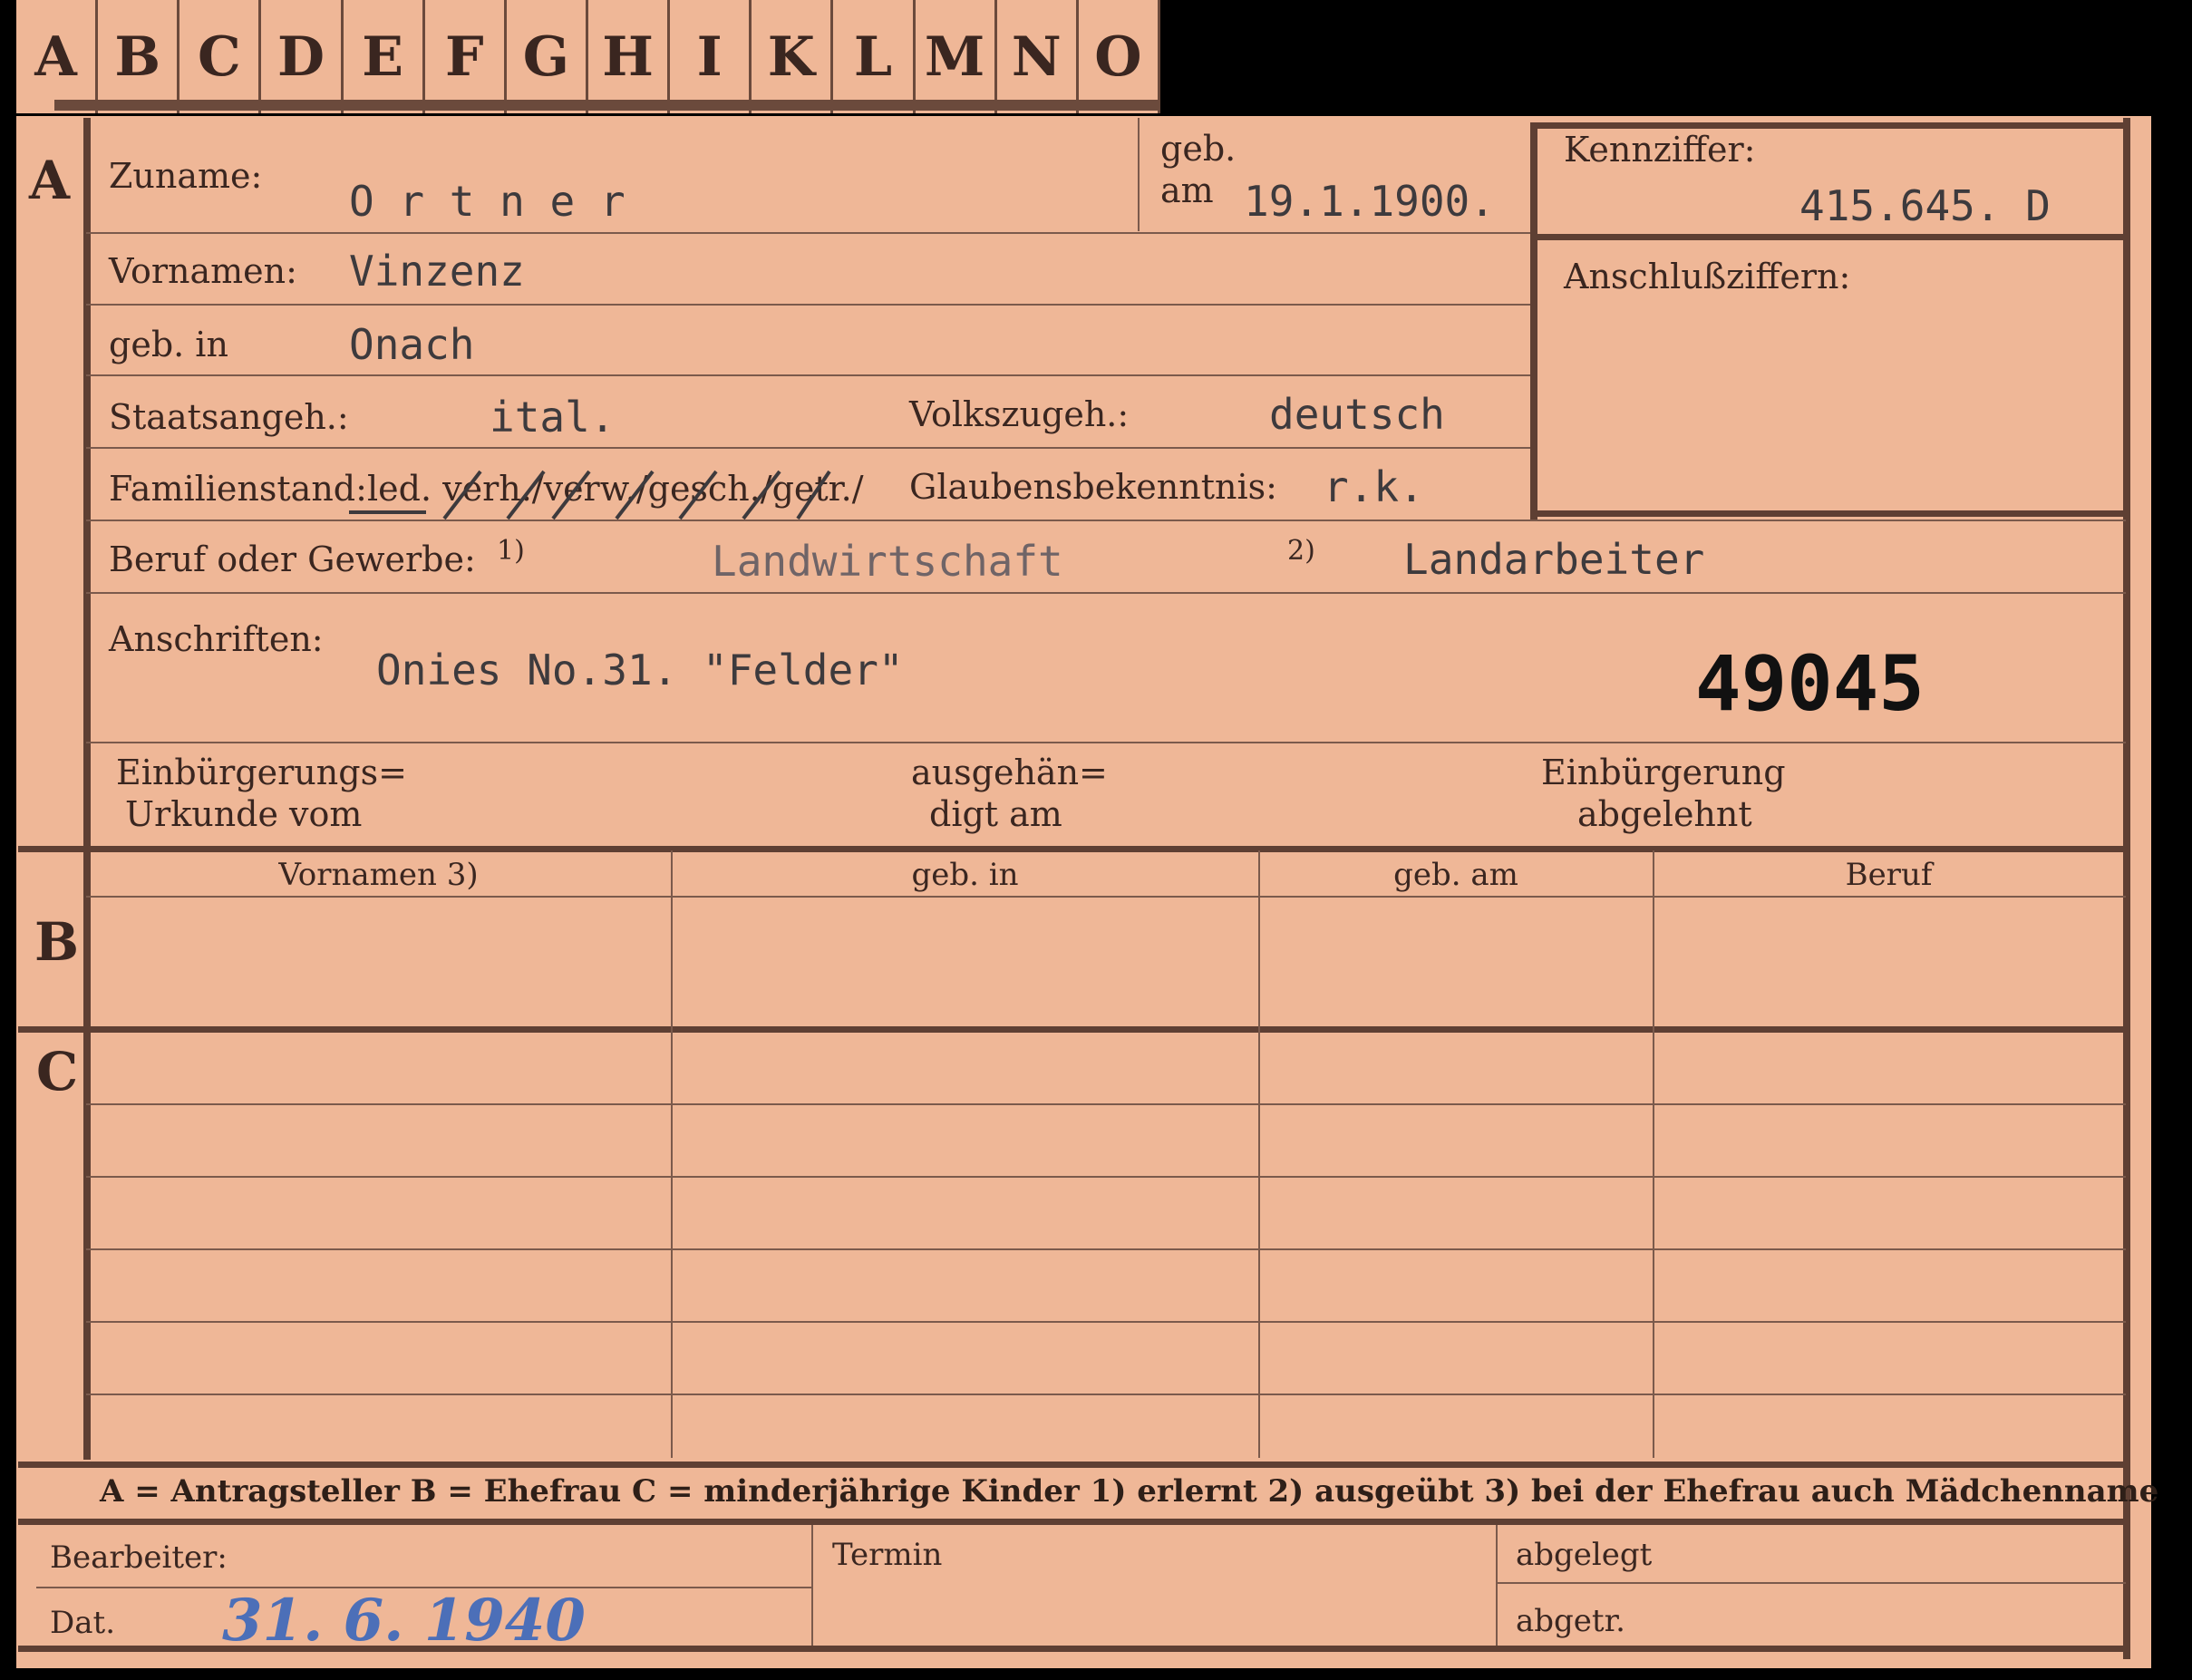 This screenshot has width=2192, height=1680. Describe the element at coordinates (956, 56) in the screenshot. I see `tab-m: M` at that location.